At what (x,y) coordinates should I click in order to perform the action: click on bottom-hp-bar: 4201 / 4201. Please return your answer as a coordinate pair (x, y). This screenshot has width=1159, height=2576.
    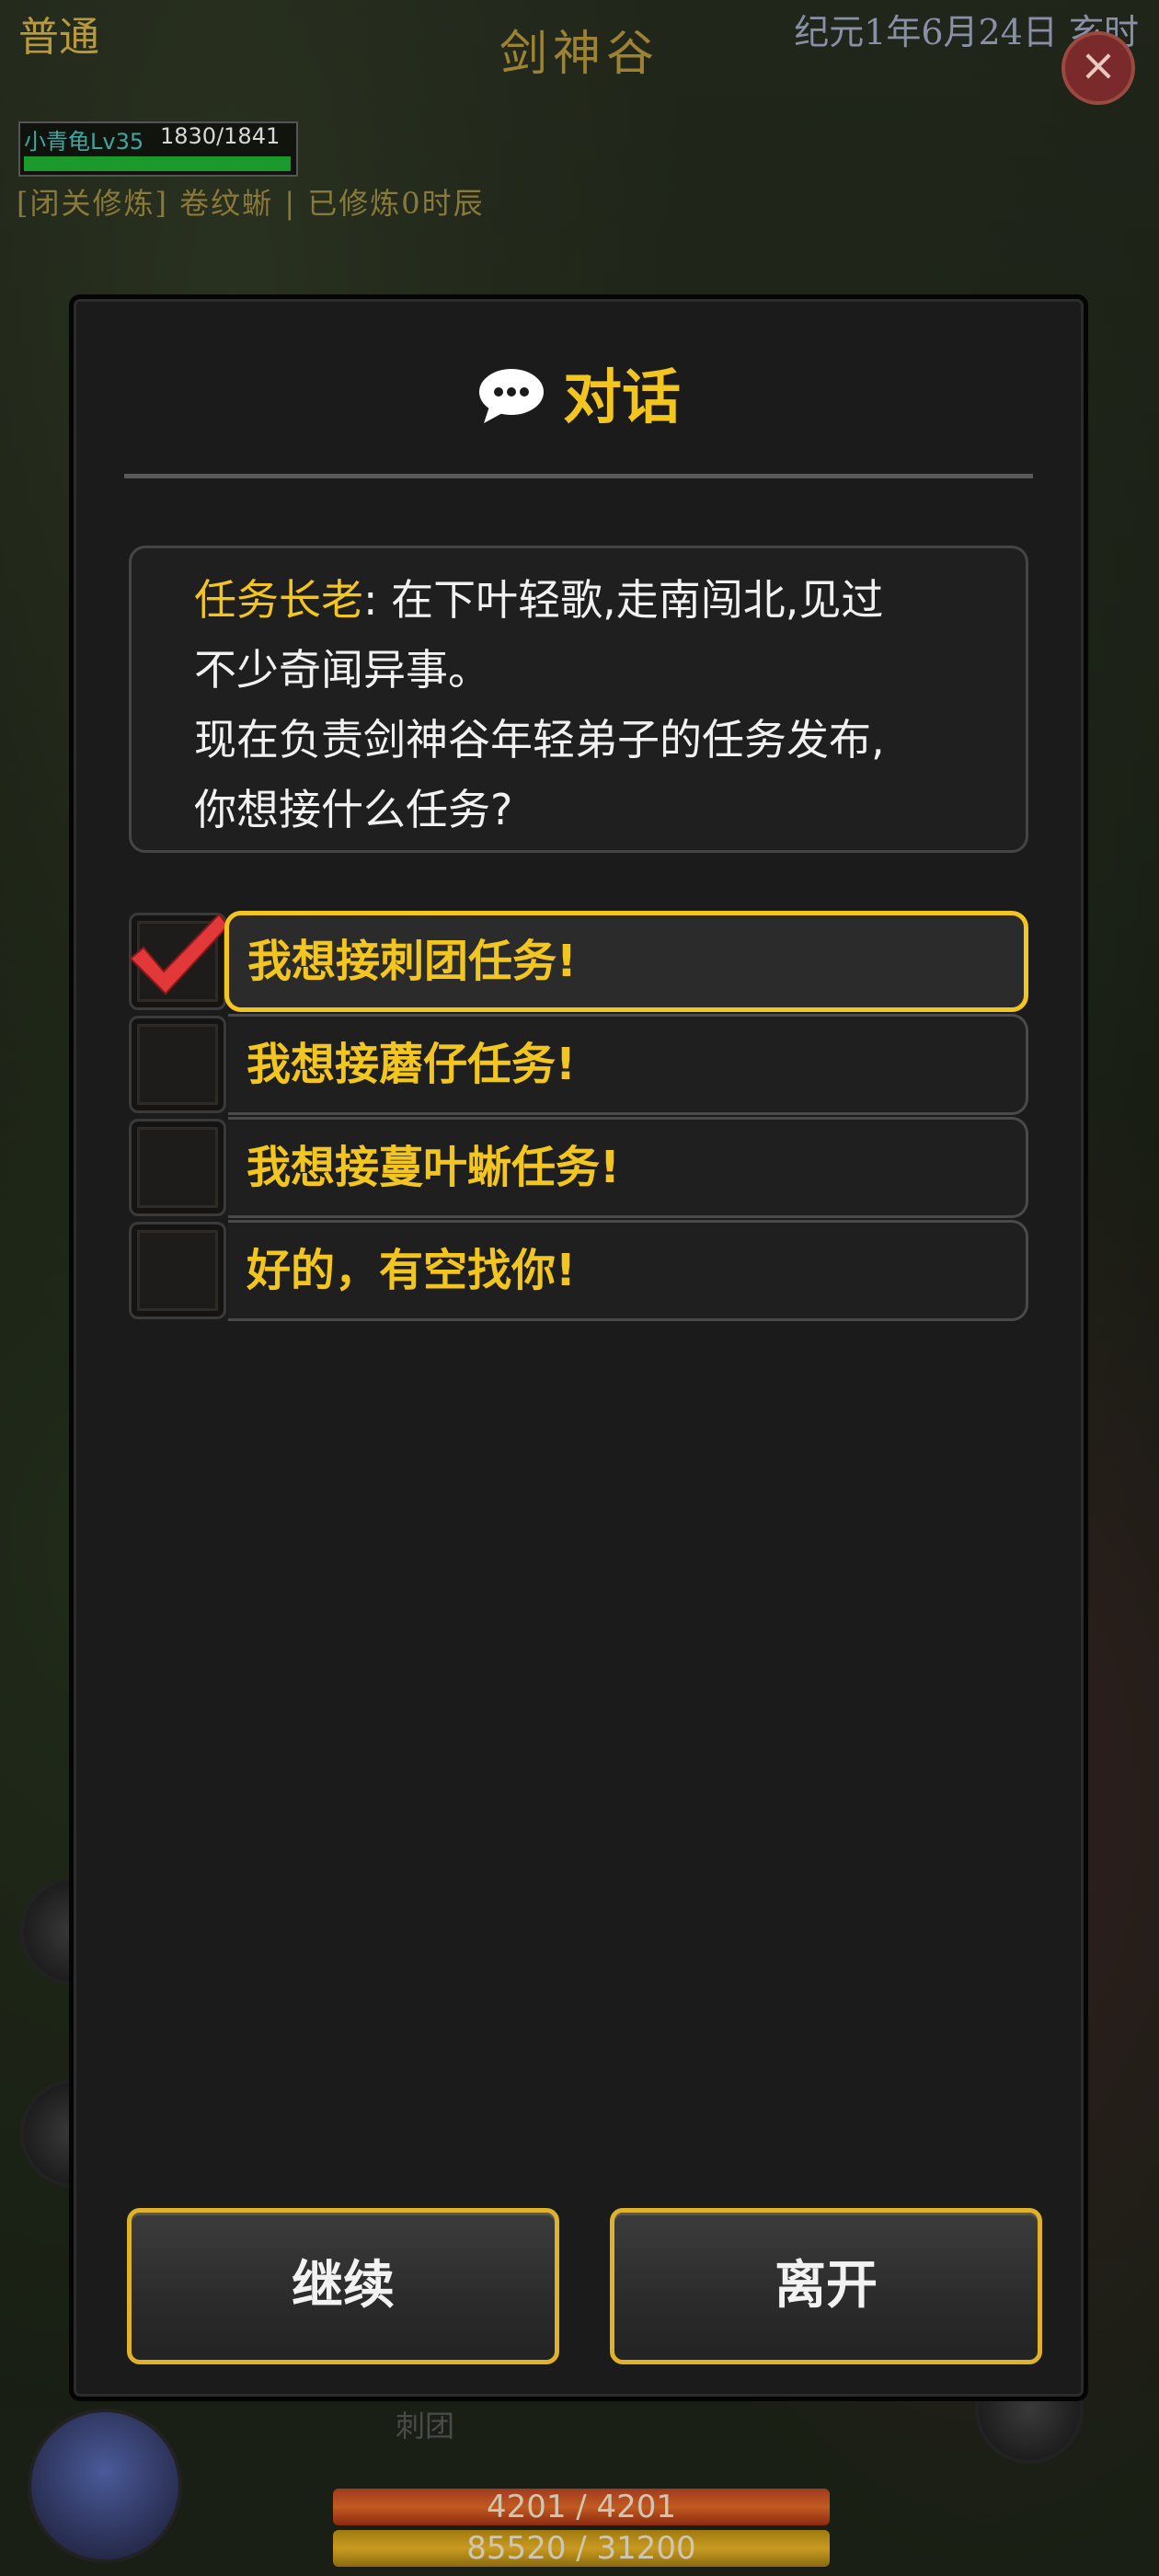
    Looking at the image, I should click on (581, 2507).